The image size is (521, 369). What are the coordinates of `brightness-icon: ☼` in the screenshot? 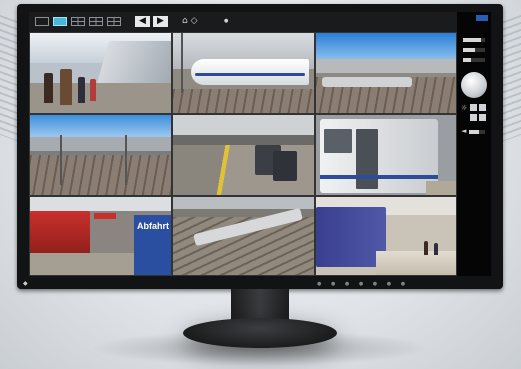 It's located at (464, 108).